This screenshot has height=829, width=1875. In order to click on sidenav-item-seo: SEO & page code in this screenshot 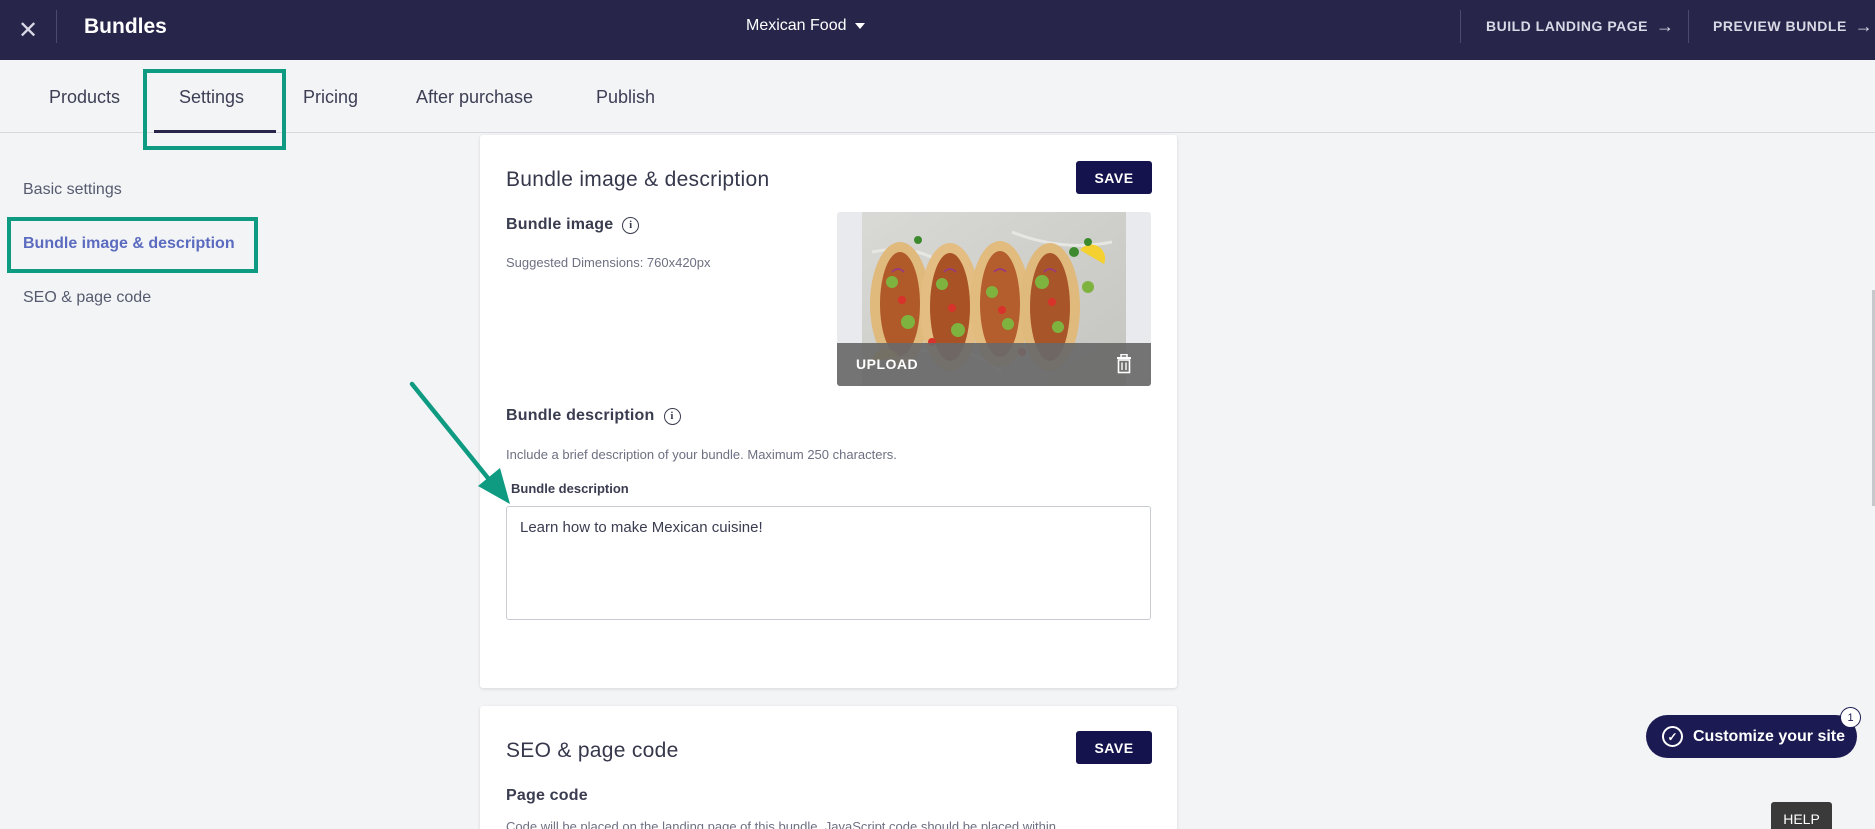, I will do `click(87, 298)`.